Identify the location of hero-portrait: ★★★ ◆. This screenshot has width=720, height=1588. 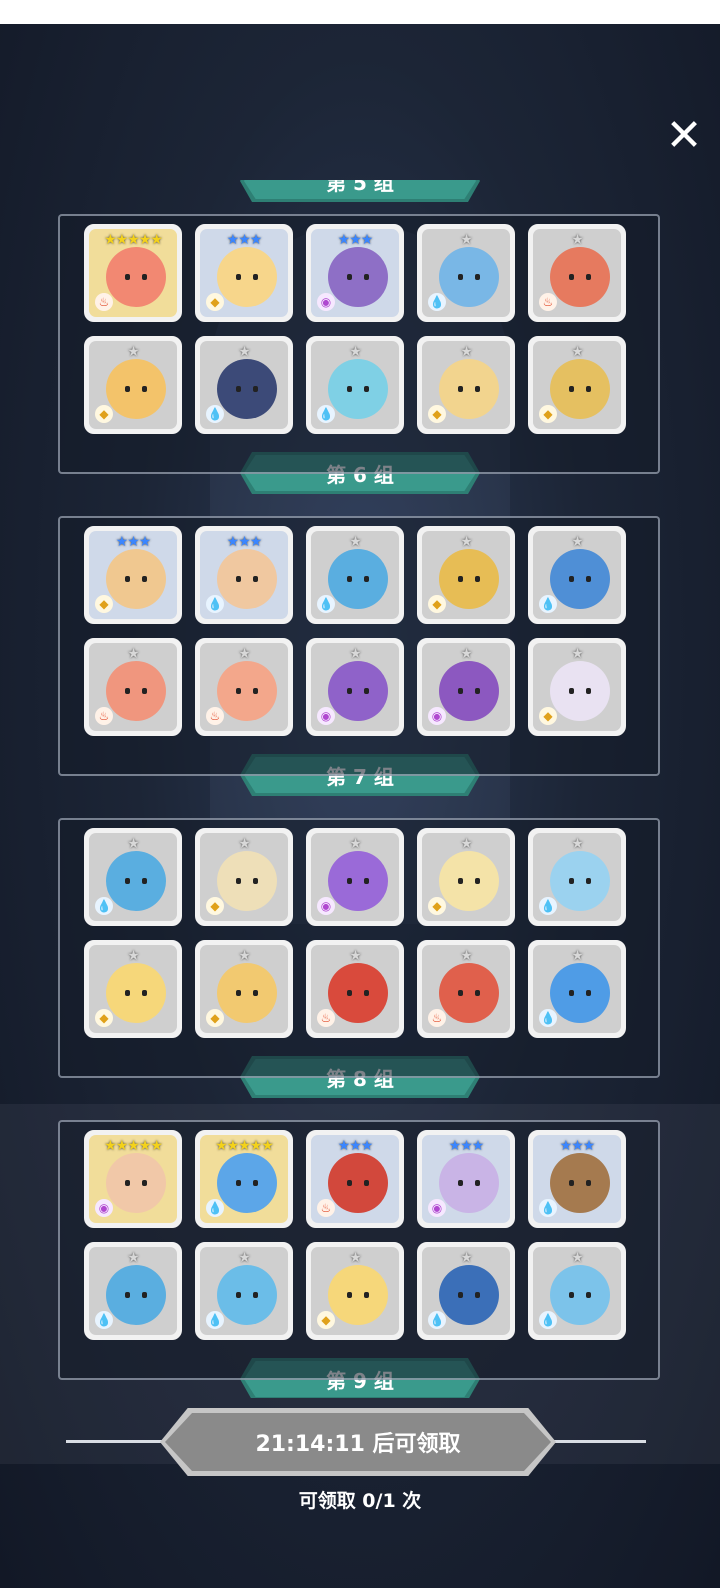
(244, 273).